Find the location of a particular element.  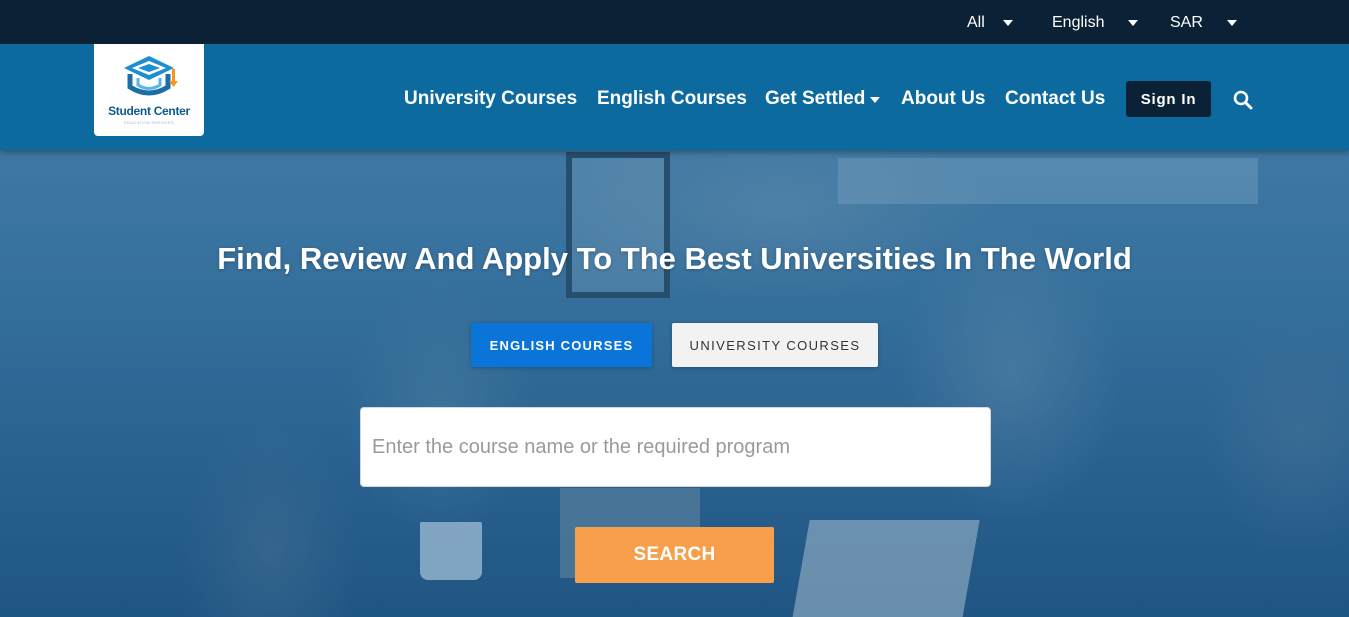

currency-select-label: SAR is located at coordinates (1186, 22).